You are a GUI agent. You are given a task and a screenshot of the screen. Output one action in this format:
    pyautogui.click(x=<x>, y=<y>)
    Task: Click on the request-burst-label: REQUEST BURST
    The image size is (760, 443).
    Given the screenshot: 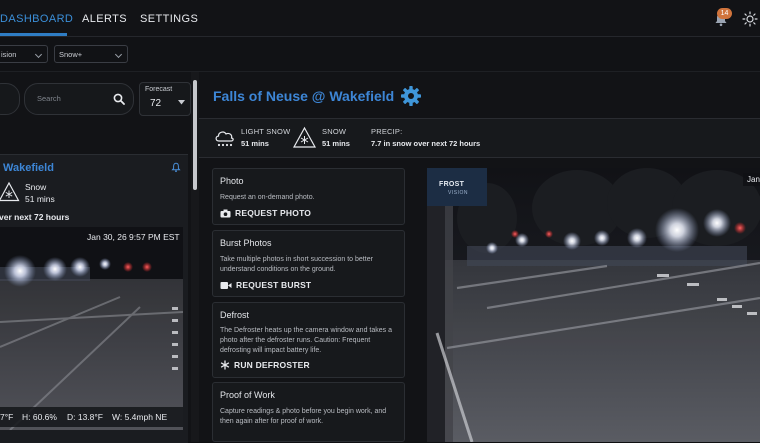 What is the action you would take?
    pyautogui.click(x=274, y=285)
    